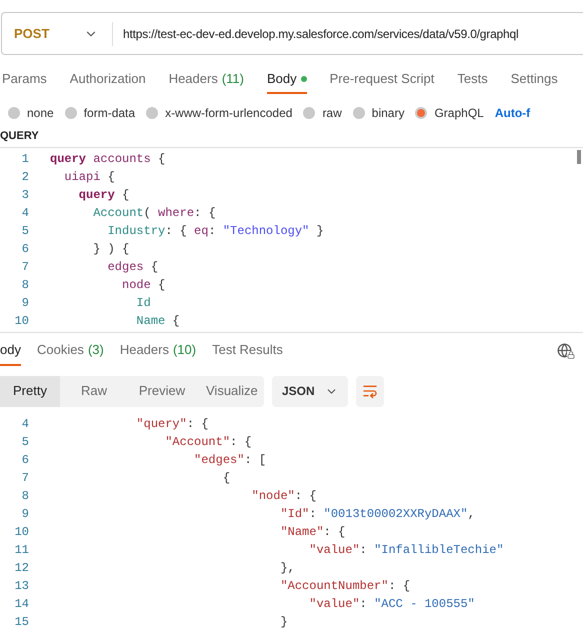 This screenshot has height=637, width=583. What do you see at coordinates (57, 34) in the screenshot?
I see `method-dropdown: POST` at bounding box center [57, 34].